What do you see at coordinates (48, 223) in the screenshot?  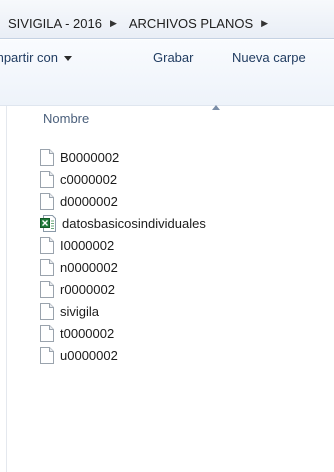 I see `excel-file-icon` at bounding box center [48, 223].